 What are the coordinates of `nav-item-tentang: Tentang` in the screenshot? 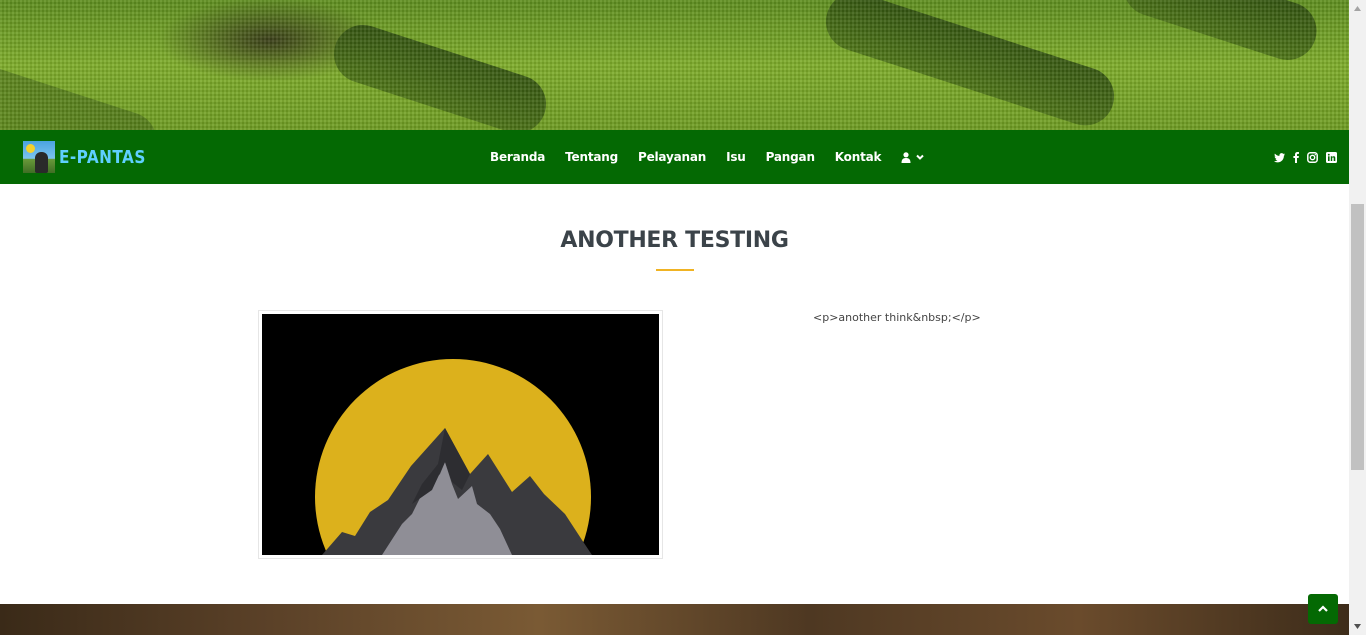 It's located at (591, 157).